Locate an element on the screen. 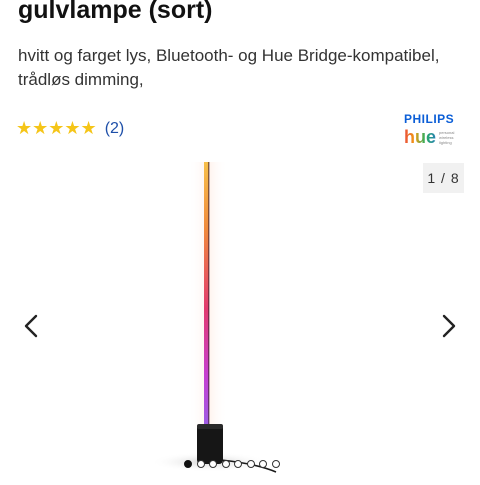  chevron-right-icon is located at coordinates (449, 326).